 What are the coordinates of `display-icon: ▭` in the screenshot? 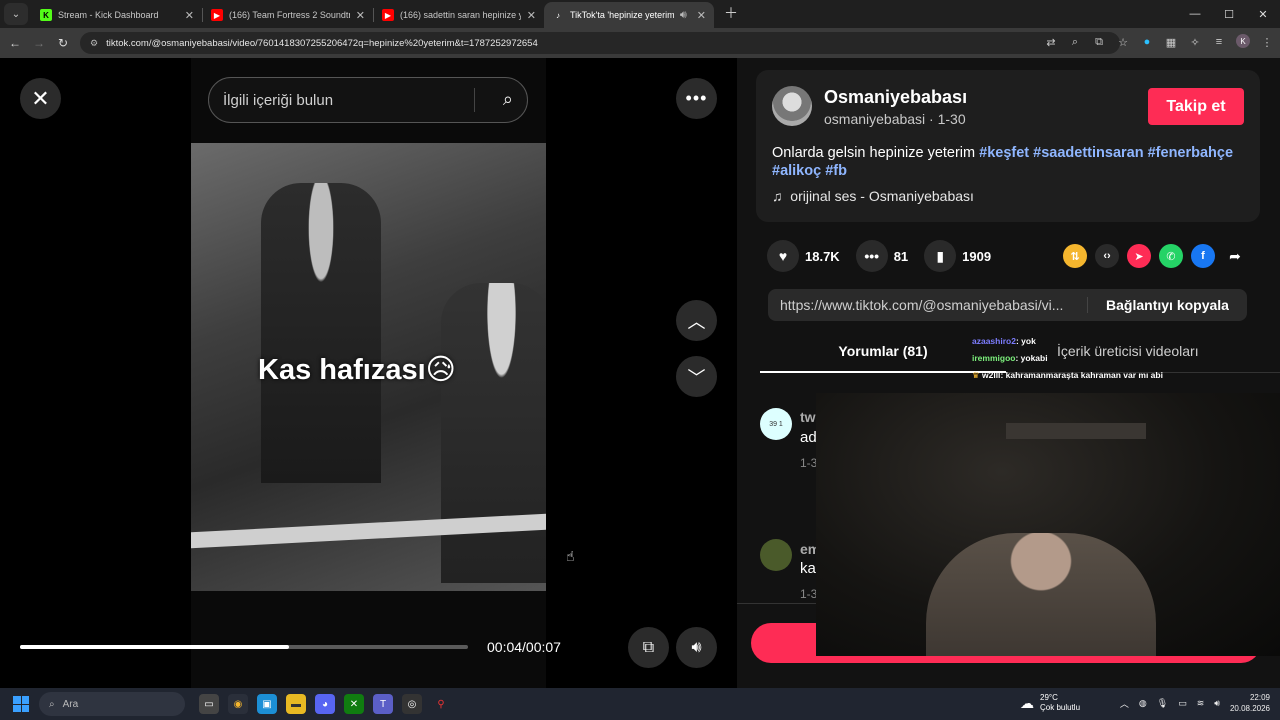 It's located at (1182, 703).